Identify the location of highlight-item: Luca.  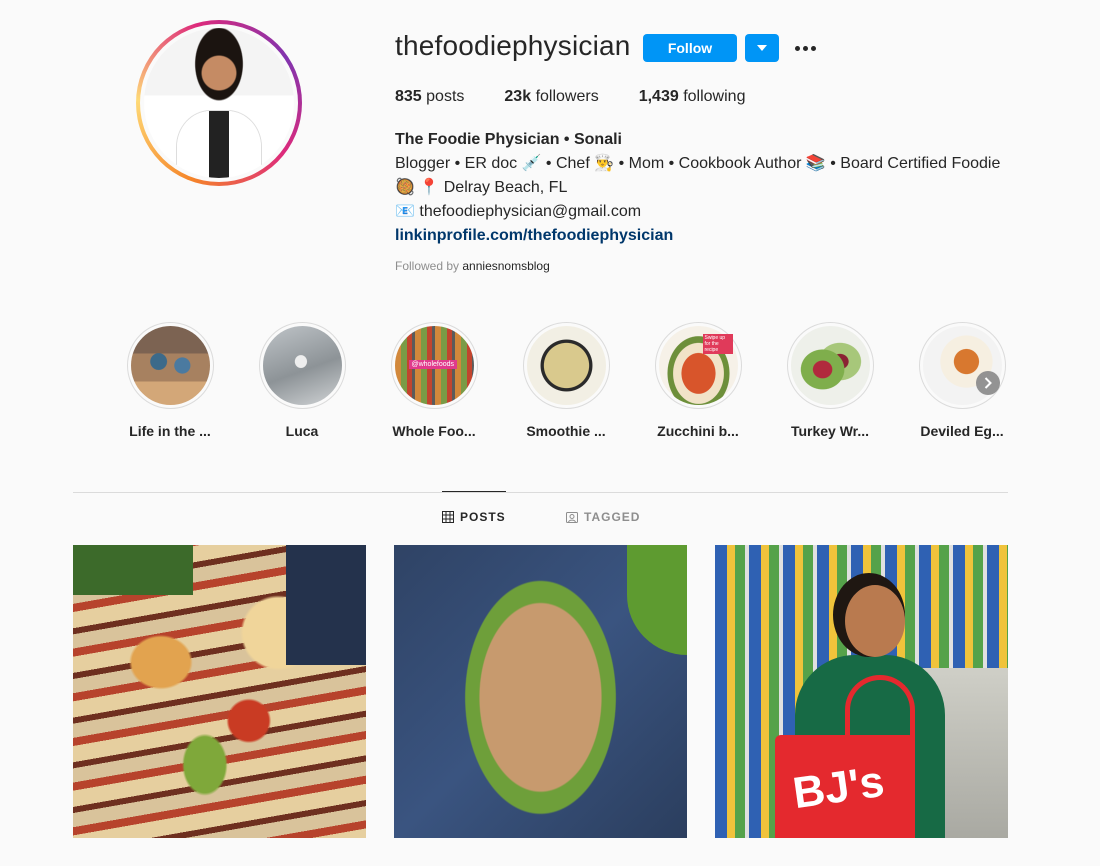
(302, 380).